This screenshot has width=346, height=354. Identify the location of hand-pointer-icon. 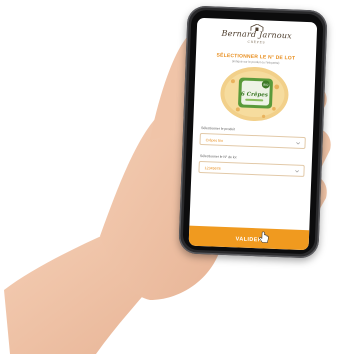
(264, 237).